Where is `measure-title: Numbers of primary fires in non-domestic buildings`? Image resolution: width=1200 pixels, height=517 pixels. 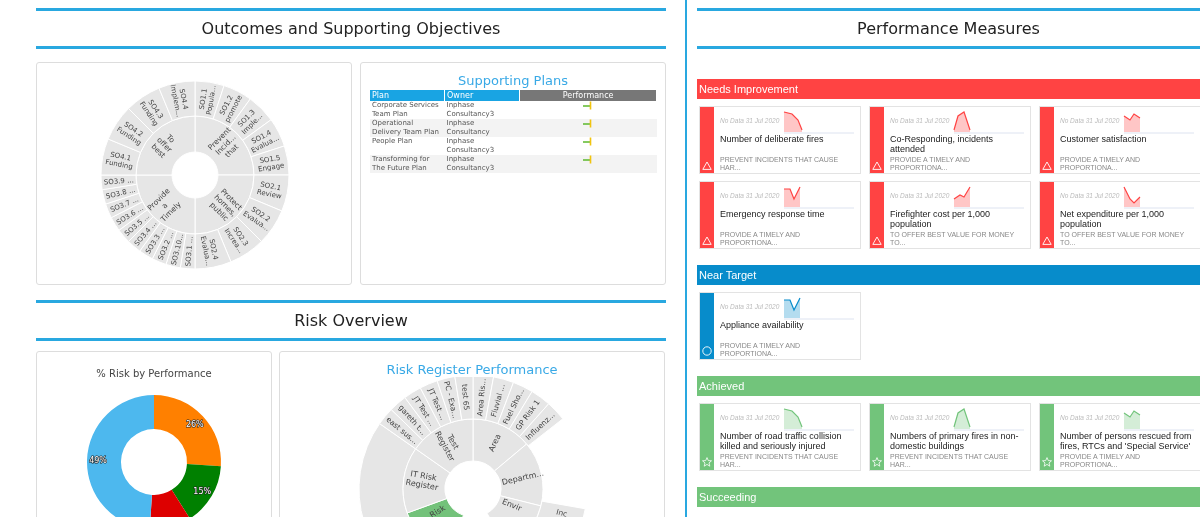 measure-title: Numbers of primary fires in non-domestic buildings is located at coordinates (955, 442).